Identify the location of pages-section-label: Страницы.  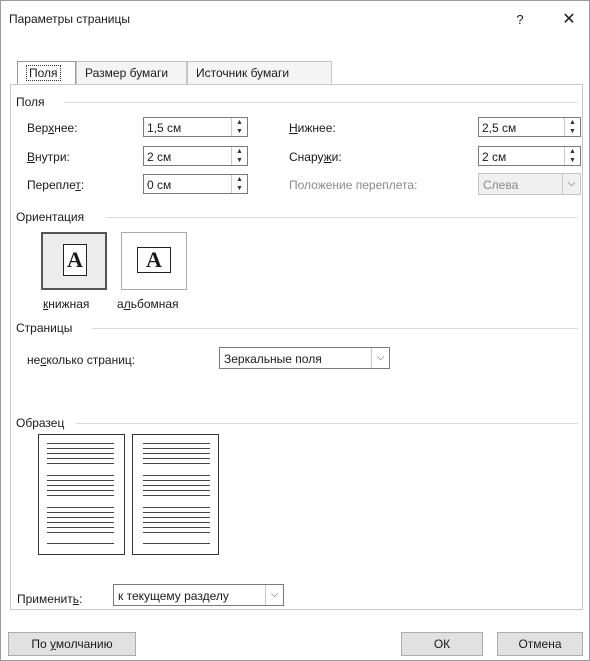
(47, 328).